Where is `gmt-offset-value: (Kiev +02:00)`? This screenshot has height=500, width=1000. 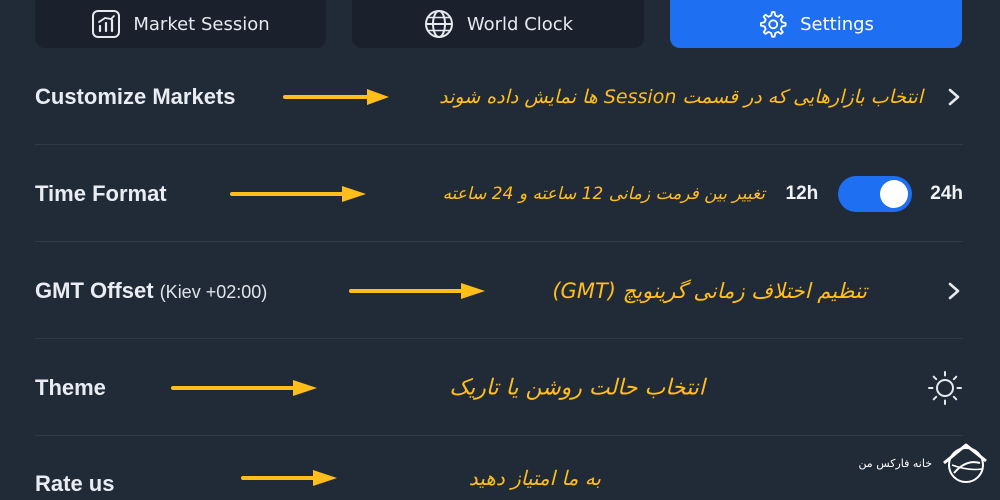 gmt-offset-value: (Kiev +02:00) is located at coordinates (213, 291).